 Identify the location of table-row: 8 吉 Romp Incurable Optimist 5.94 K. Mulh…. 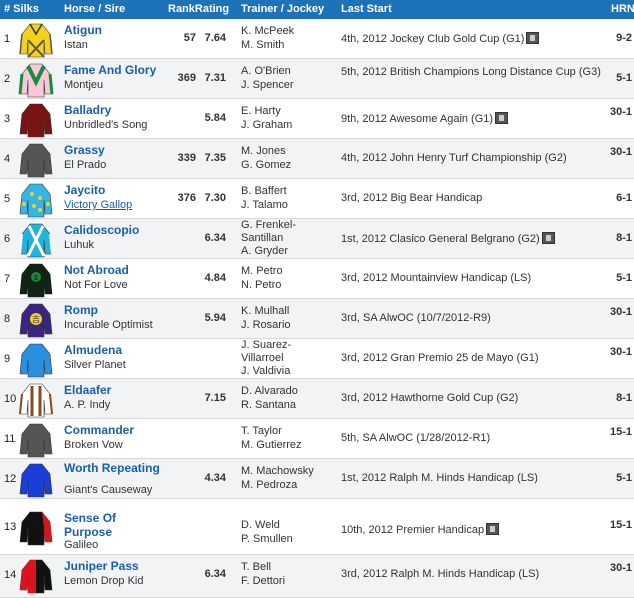
(317, 319).